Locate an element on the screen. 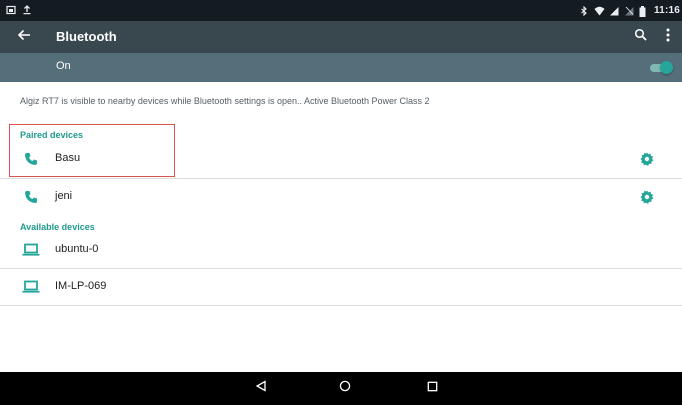 Image resolution: width=682 pixels, height=405 pixels. available-device-row: ubuntu-0 is located at coordinates (341, 250).